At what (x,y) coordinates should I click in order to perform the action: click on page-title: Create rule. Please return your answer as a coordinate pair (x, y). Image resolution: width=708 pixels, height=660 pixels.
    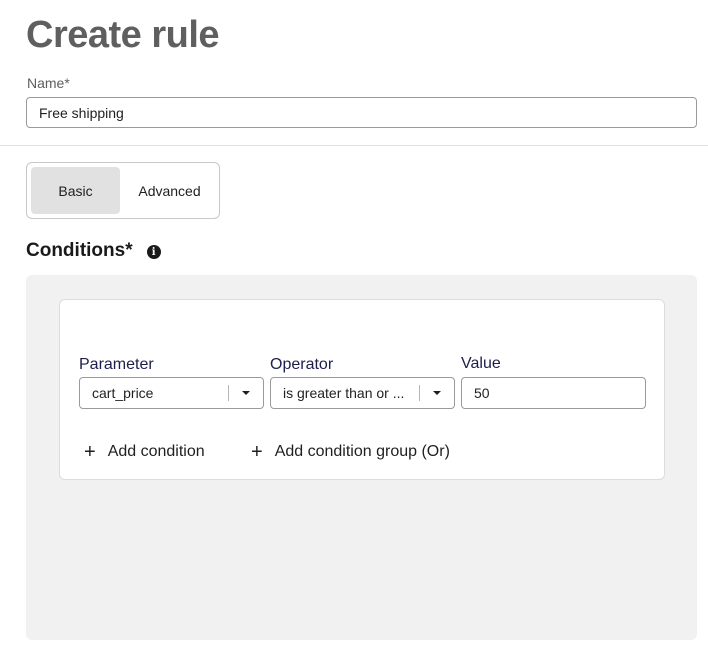
    Looking at the image, I should click on (123, 35).